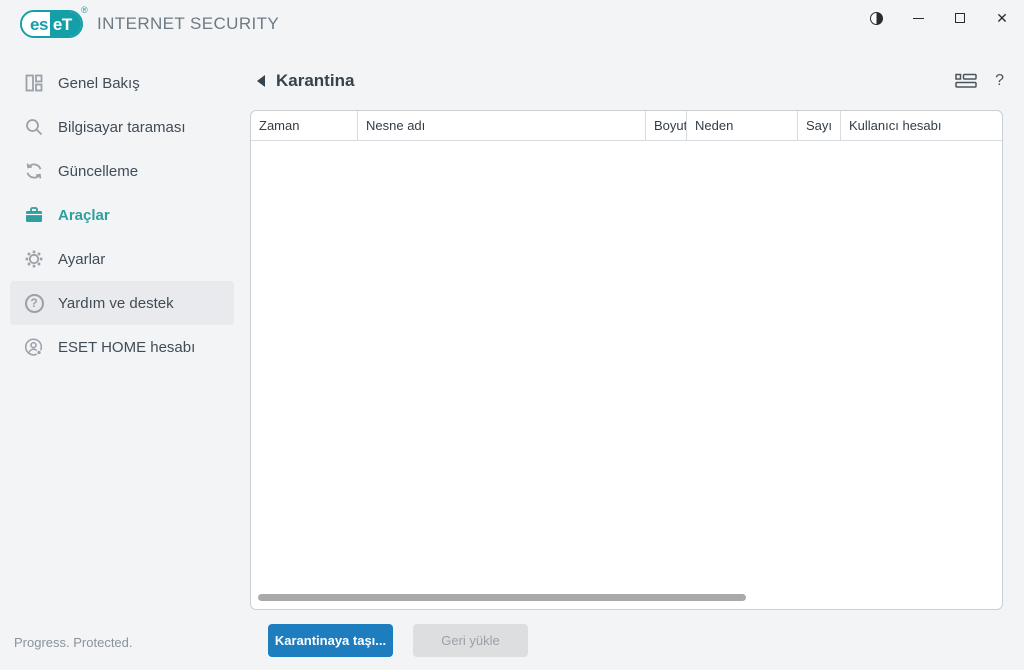 The width and height of the screenshot is (1024, 670). Describe the element at coordinates (921, 125) in the screenshot. I see `column-header-user-account: Kullanıcı hesabı` at that location.